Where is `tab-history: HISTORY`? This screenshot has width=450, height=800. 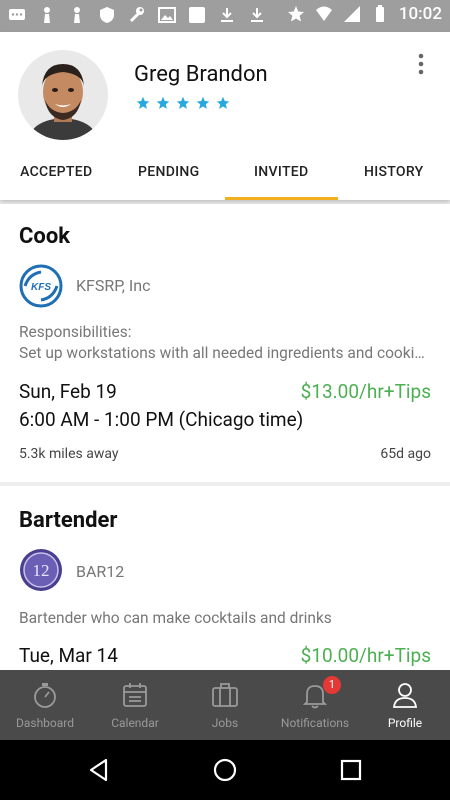
tab-history: HISTORY is located at coordinates (394, 175).